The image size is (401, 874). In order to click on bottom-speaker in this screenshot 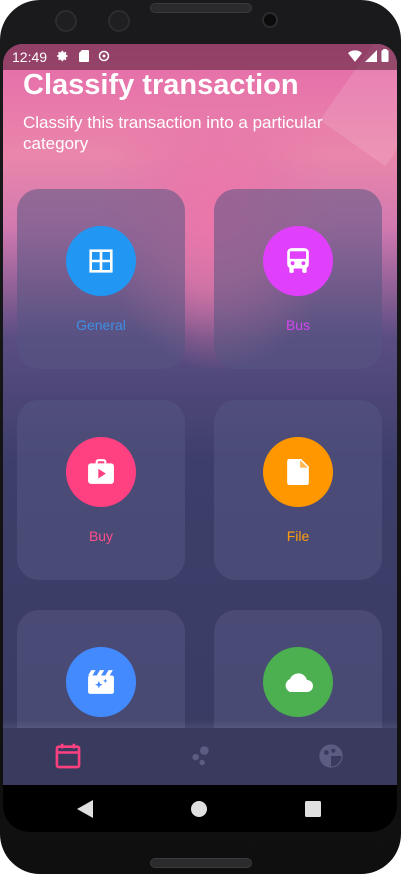, I will do `click(201, 863)`.